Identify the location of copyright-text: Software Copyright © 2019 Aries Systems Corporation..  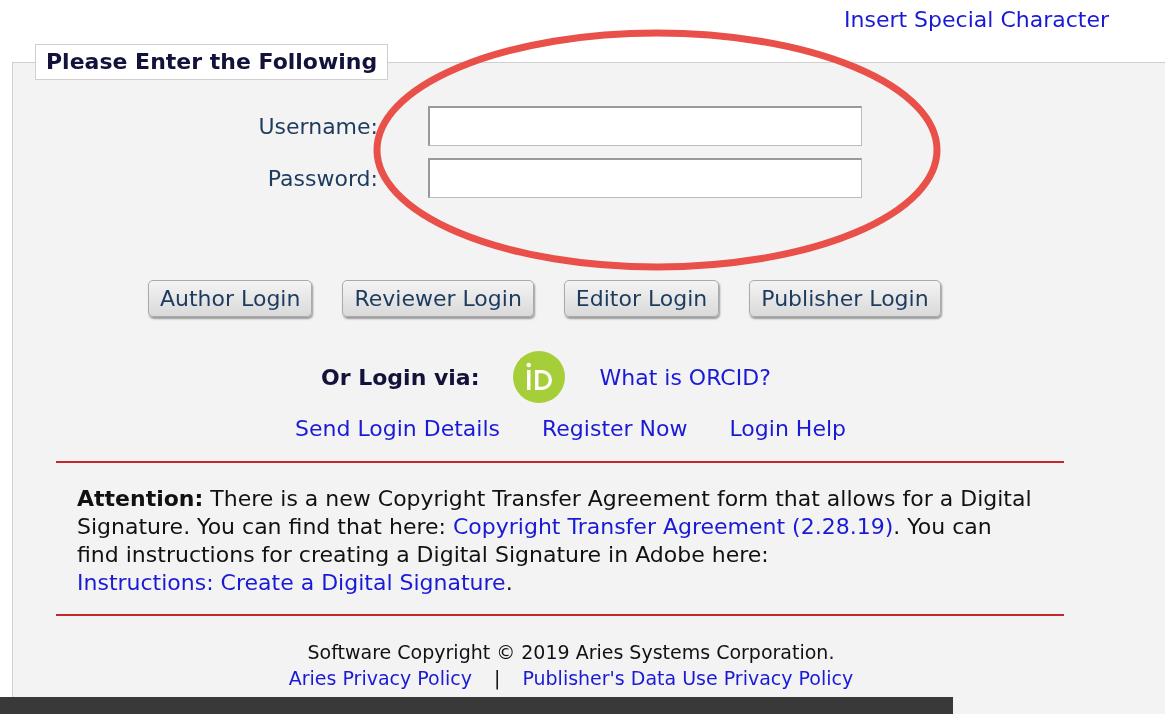
(571, 652).